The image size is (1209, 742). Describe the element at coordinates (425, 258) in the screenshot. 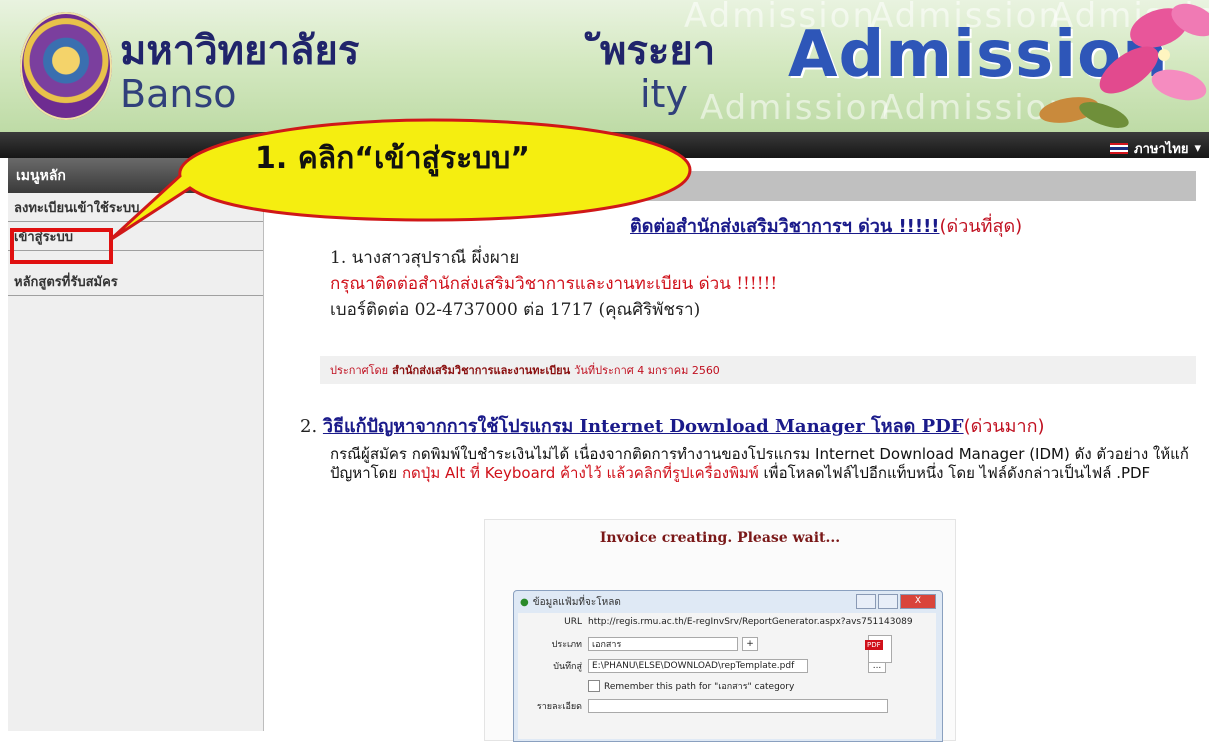

I see `news-item-1-name: 1. นางสาวสุปราณี ผึ่งผาย` at that location.